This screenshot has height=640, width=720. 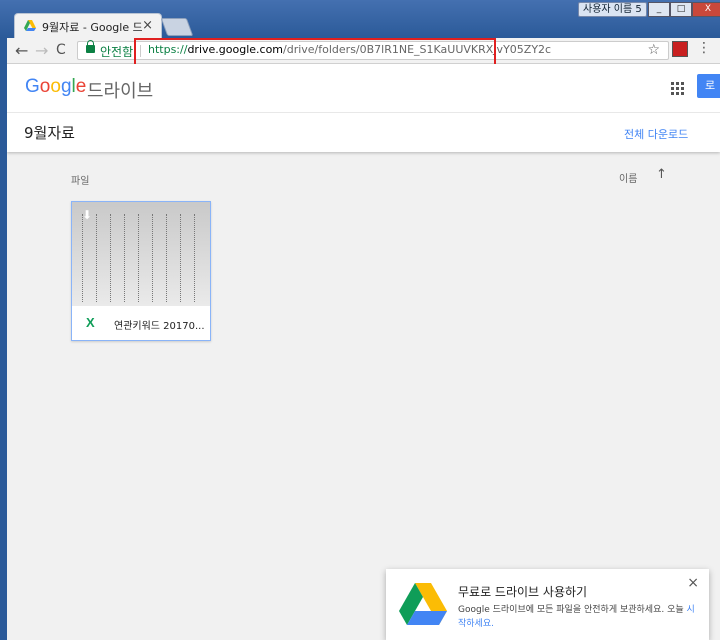 What do you see at coordinates (92, 27) in the screenshot?
I see `tab-title: 9월자료 - Google 드라이` at bounding box center [92, 27].